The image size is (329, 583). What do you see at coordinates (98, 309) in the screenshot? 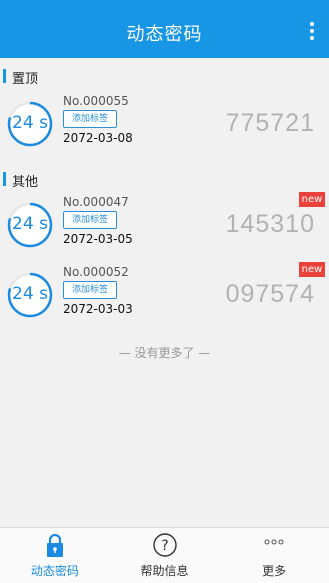
I see `token-date: 2072-03-03` at bounding box center [98, 309].